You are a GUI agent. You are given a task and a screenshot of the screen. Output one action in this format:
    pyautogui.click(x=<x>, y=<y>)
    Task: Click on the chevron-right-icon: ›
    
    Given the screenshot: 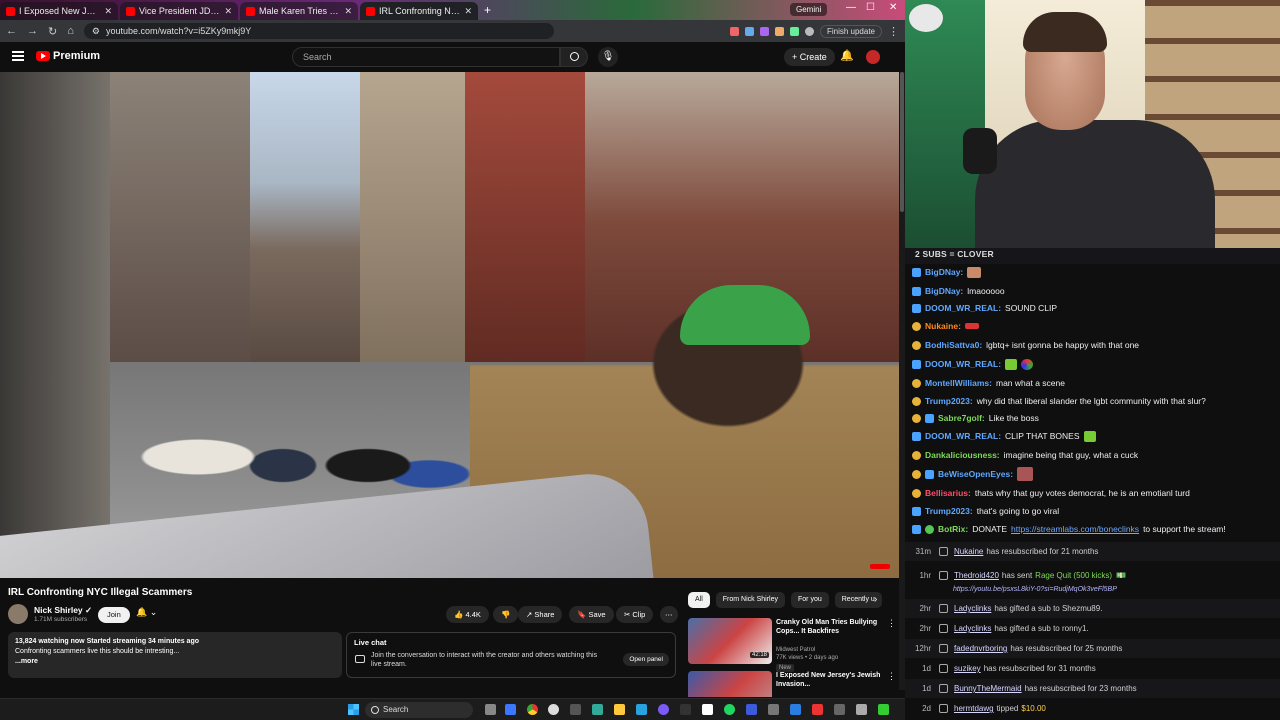 What is the action you would take?
    pyautogui.click(x=875, y=599)
    